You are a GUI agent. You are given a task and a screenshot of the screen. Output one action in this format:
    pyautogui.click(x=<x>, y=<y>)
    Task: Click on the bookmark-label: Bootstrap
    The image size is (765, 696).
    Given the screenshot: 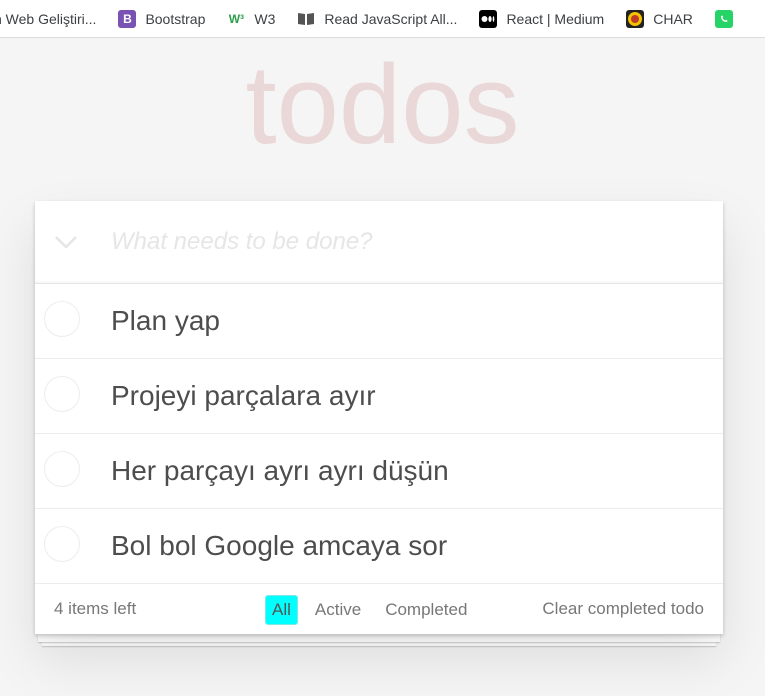 What is the action you would take?
    pyautogui.click(x=175, y=18)
    